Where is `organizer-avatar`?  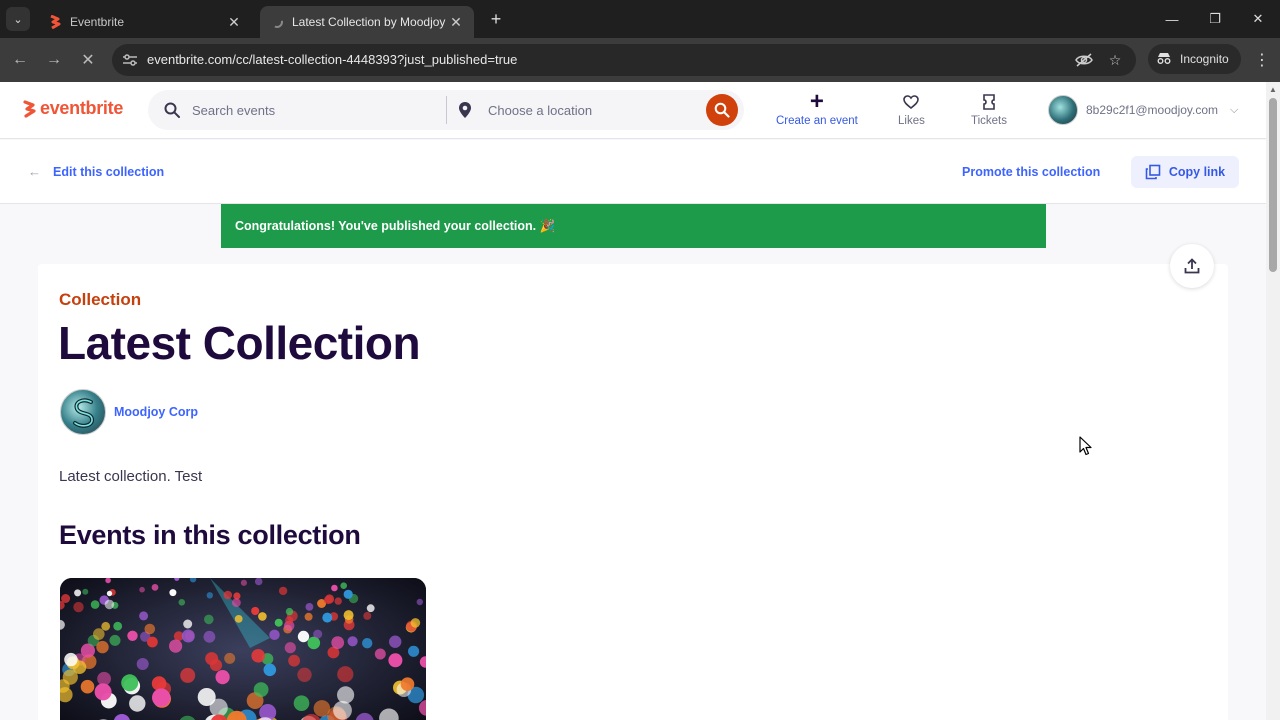 organizer-avatar is located at coordinates (83, 412).